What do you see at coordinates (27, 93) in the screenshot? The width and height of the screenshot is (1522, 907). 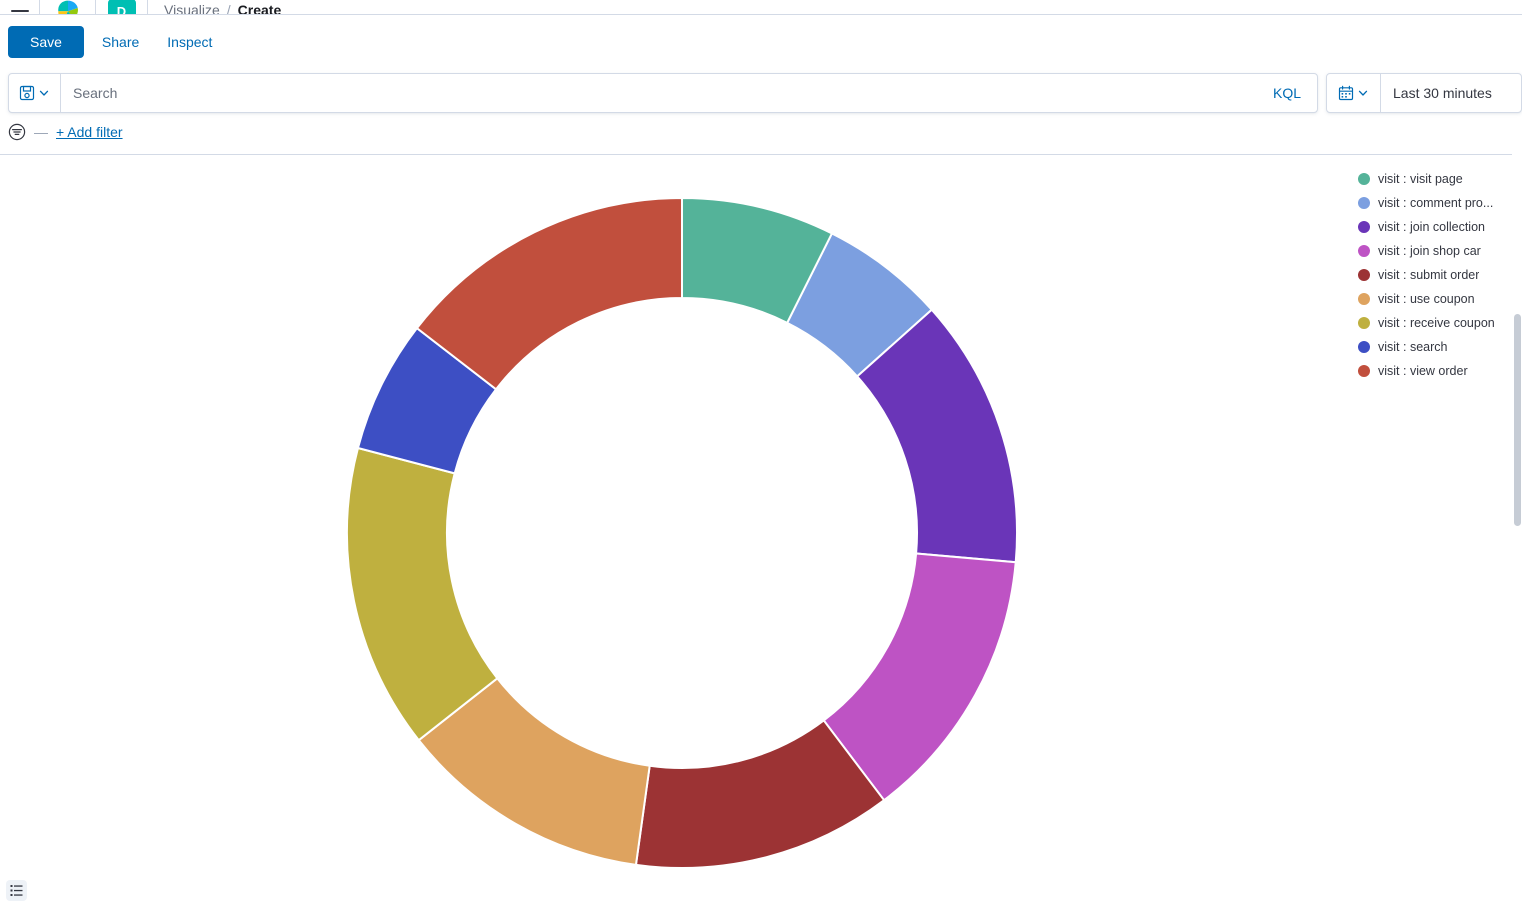 I see `save-disk-icon` at bounding box center [27, 93].